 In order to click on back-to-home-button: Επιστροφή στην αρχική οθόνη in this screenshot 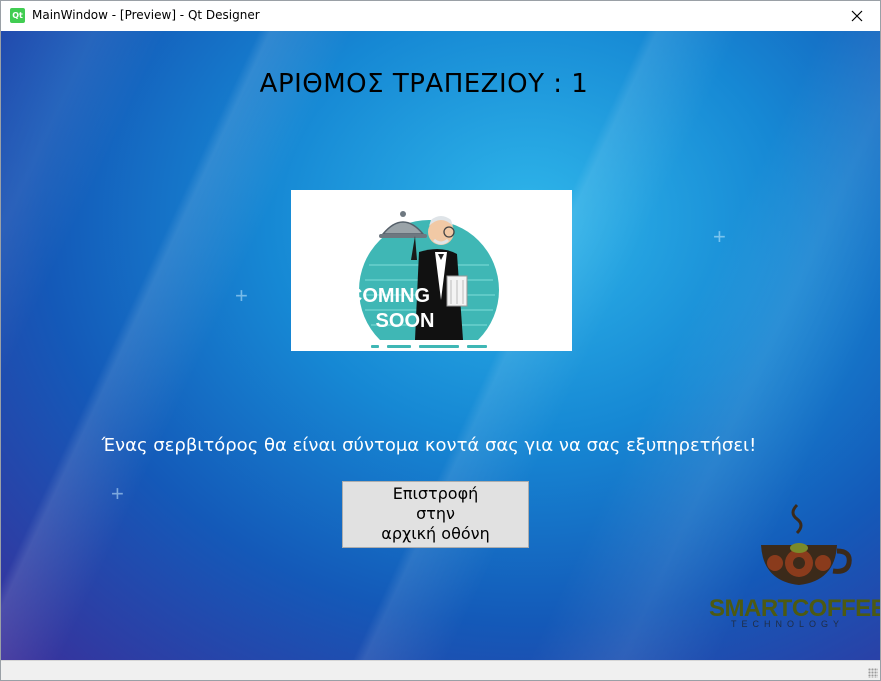, I will do `click(435, 514)`.